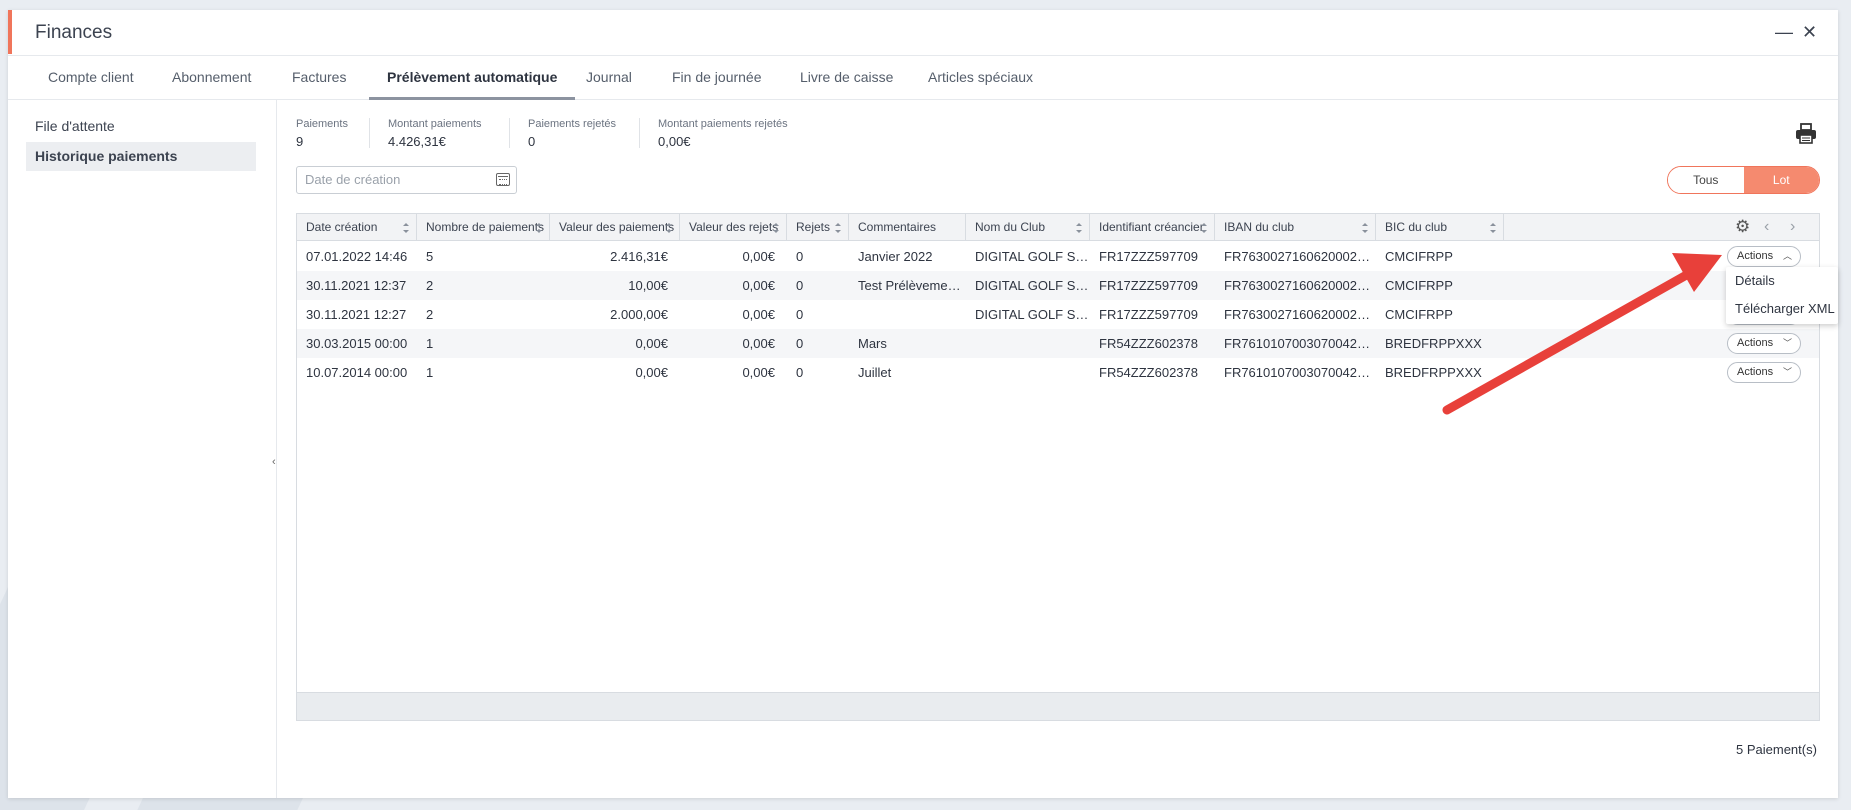 The image size is (1851, 810). What do you see at coordinates (1806, 133) in the screenshot?
I see `print-icon` at bounding box center [1806, 133].